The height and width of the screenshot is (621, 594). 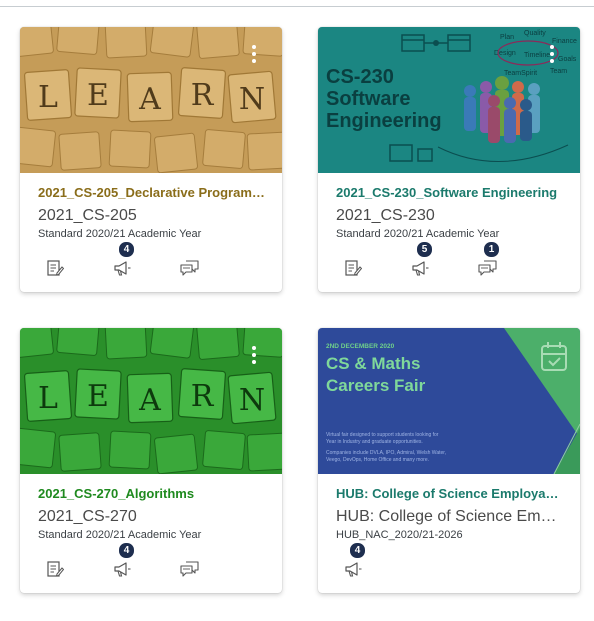 I want to click on discussions-button: 1, so click(x=487, y=261).